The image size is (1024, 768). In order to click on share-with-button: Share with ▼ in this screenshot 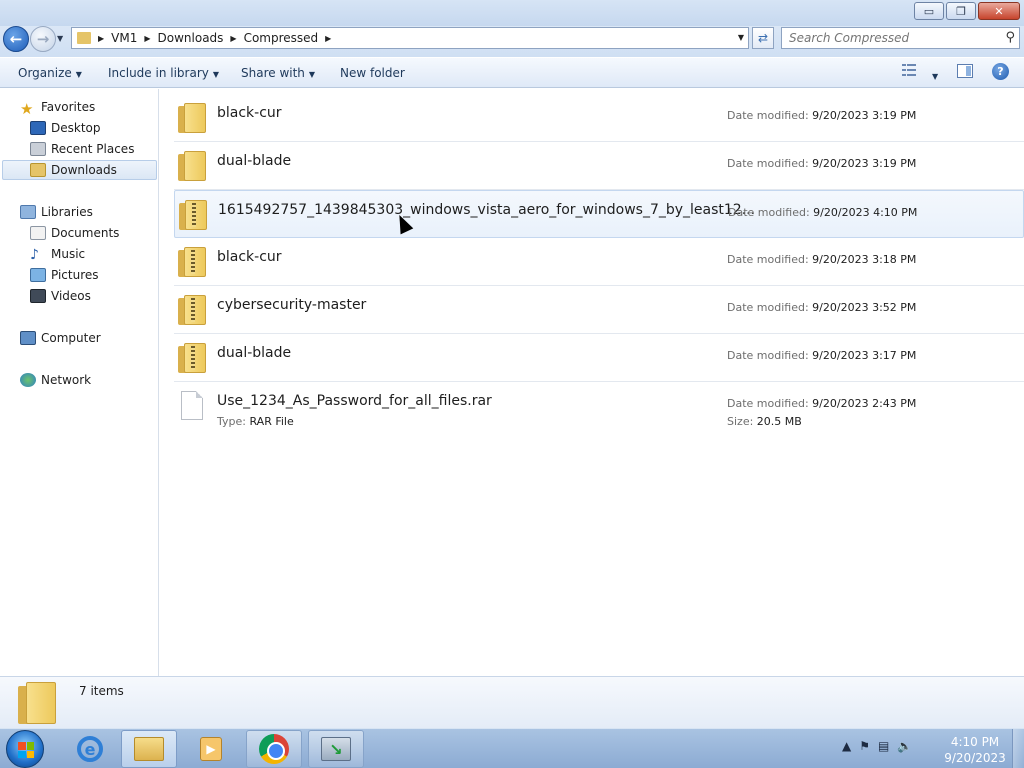, I will do `click(278, 73)`.